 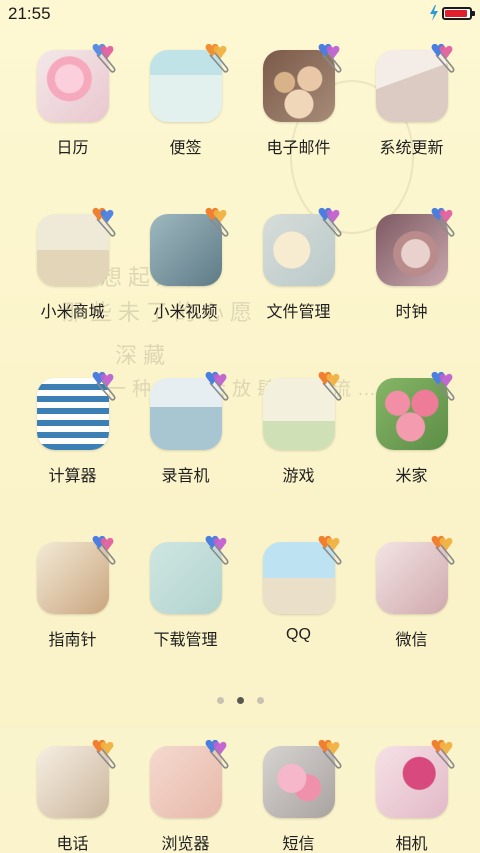 I want to click on downloads-icon, so click(x=188, y=574).